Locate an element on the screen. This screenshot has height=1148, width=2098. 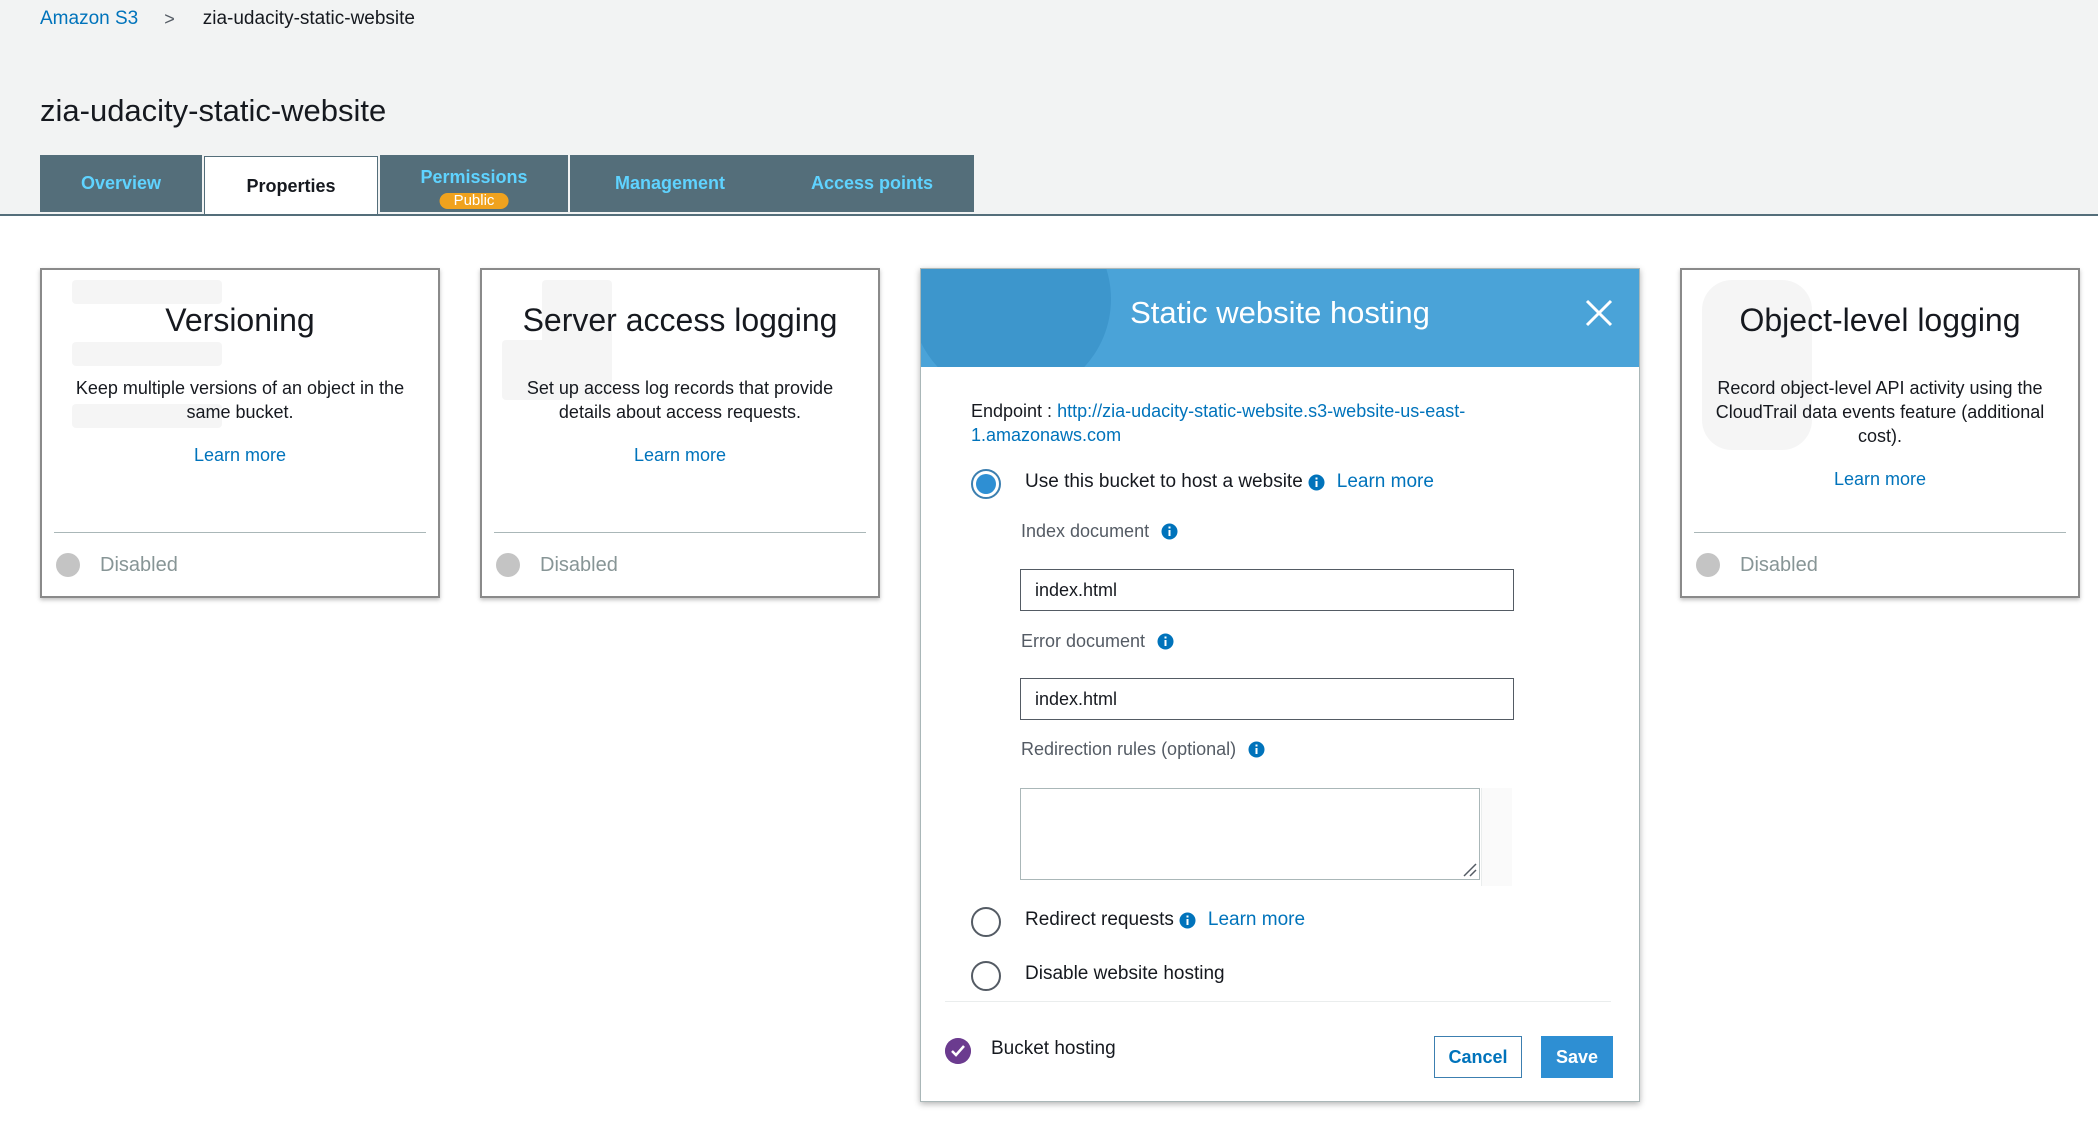
field-label-text: Redirection rules (optional) is located at coordinates (1129, 749).